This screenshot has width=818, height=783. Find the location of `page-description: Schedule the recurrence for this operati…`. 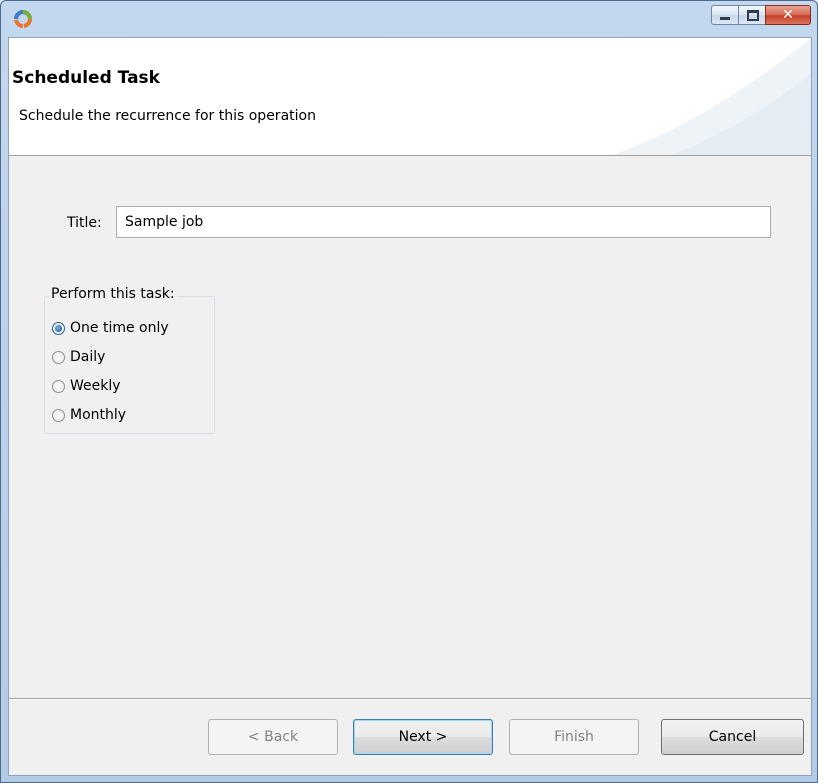

page-description: Schedule the recurrence for this operati… is located at coordinates (167, 116).